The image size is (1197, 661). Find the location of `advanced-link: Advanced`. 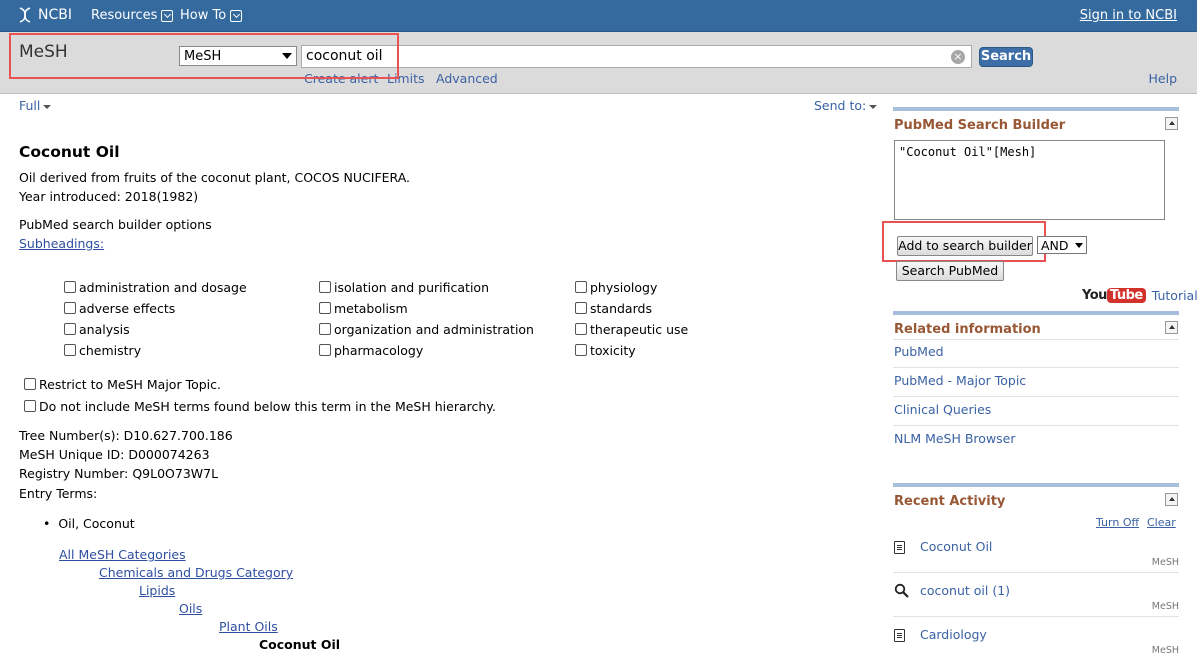

advanced-link: Advanced is located at coordinates (467, 78).